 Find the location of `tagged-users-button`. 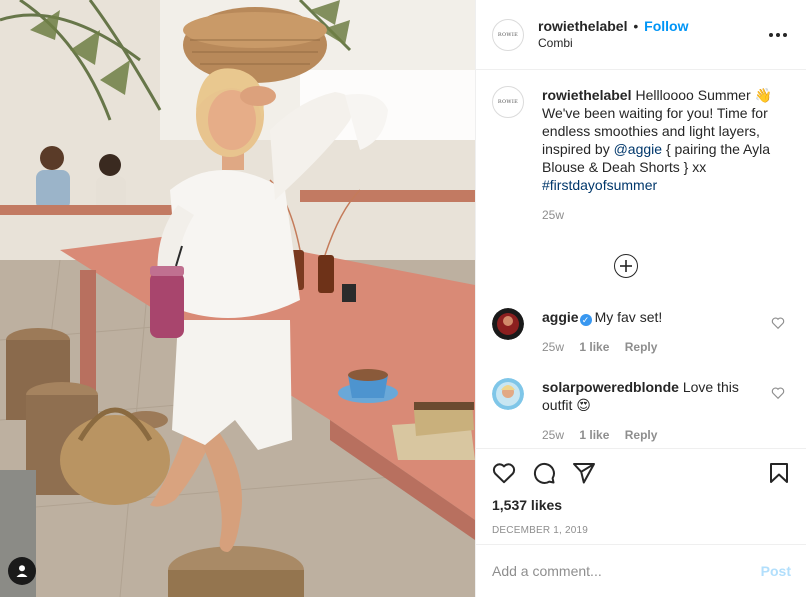

tagged-users-button is located at coordinates (22, 571).